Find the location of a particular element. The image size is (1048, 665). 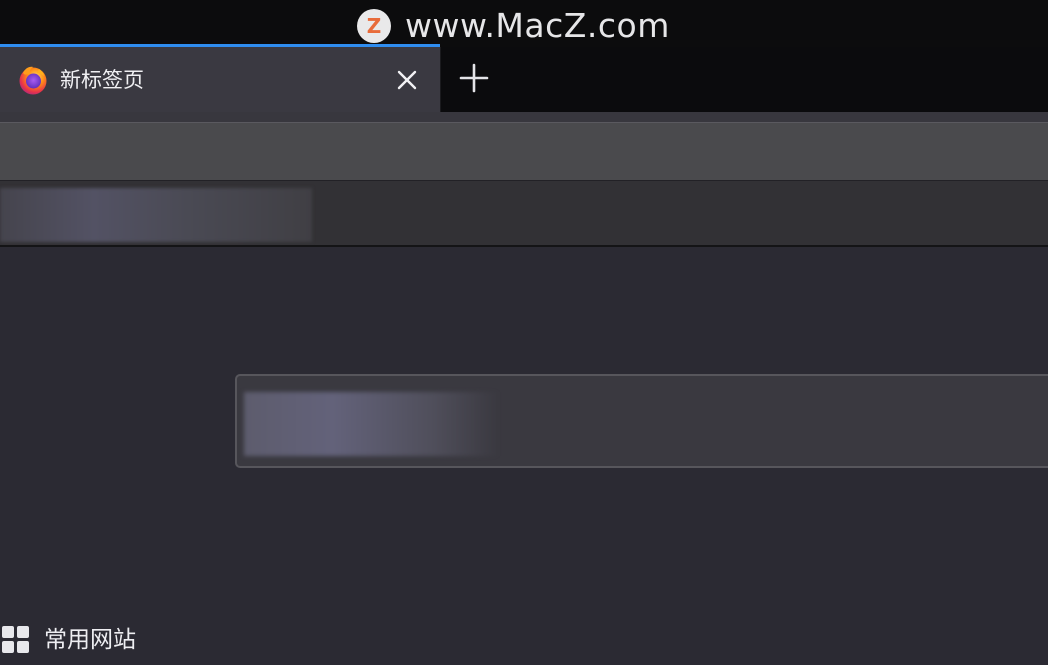

new-tab-button is located at coordinates (474, 80).